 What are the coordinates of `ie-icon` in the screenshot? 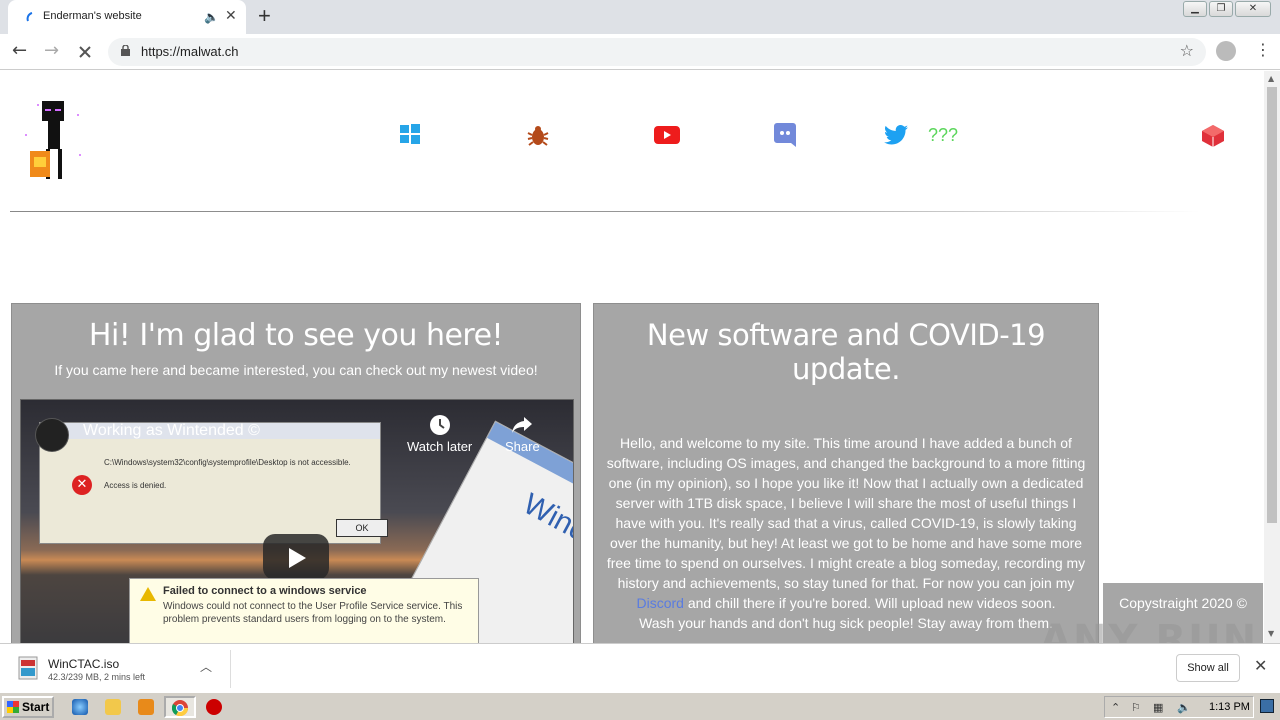 It's located at (80, 707).